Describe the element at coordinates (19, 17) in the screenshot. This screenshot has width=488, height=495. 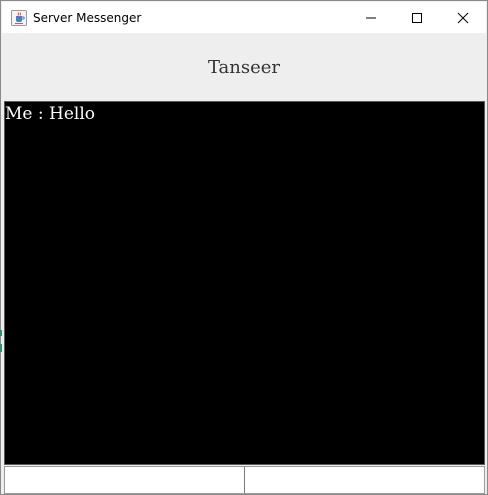
I see `java-cup-icon` at that location.